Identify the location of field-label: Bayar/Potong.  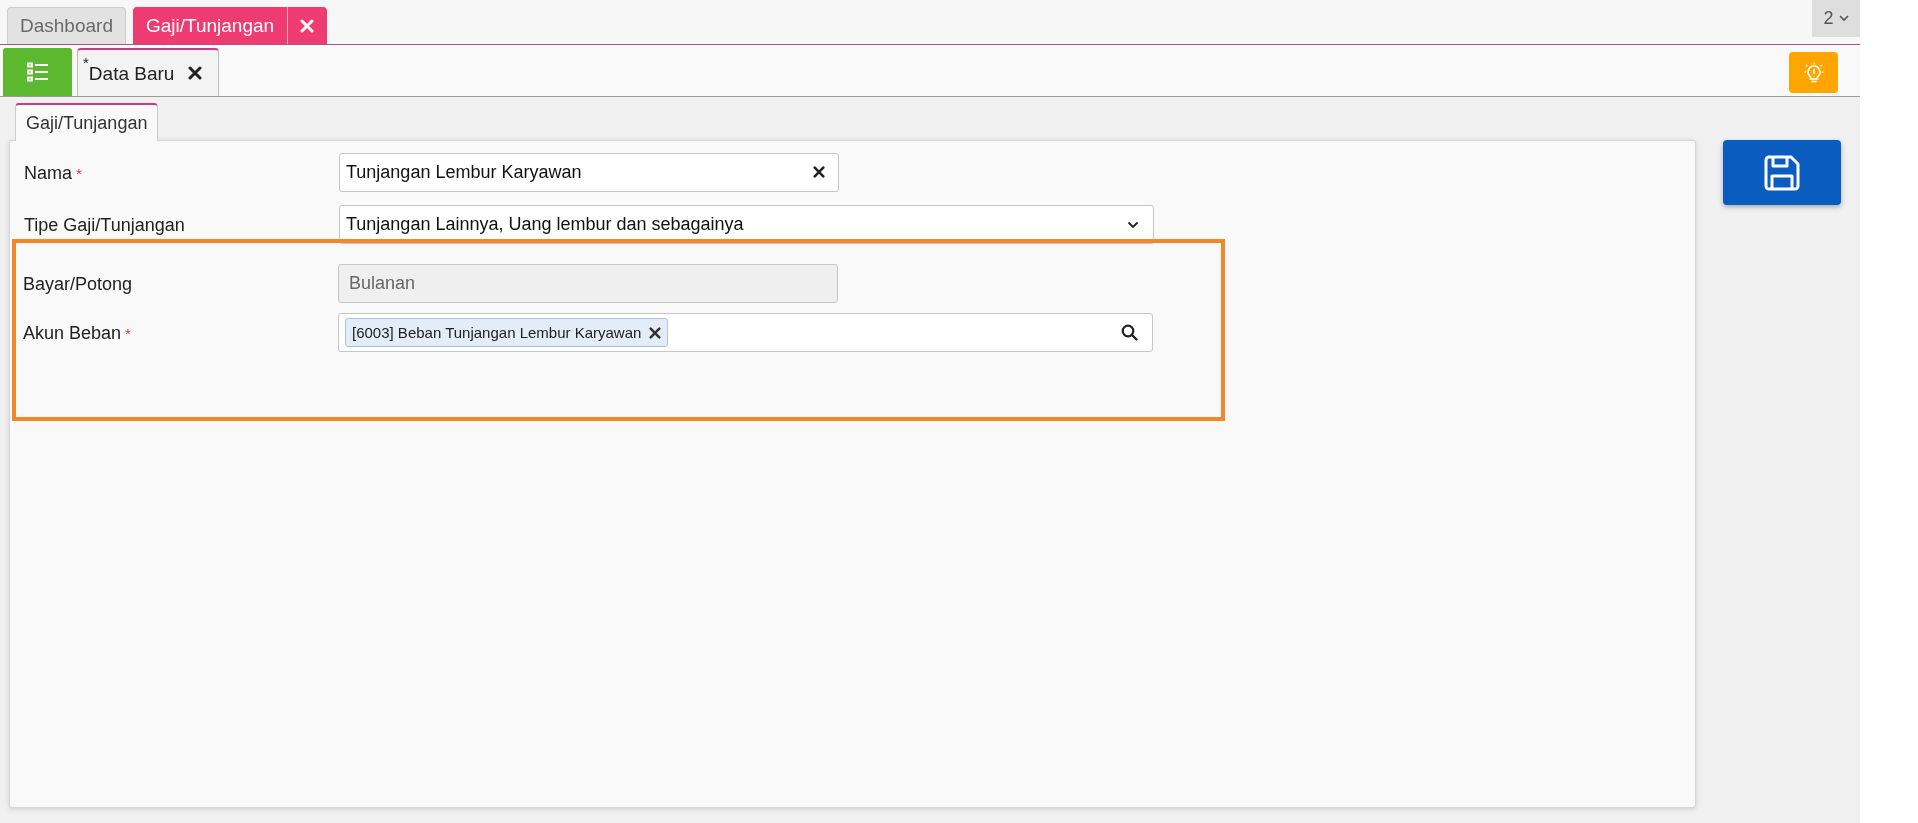
(78, 284).